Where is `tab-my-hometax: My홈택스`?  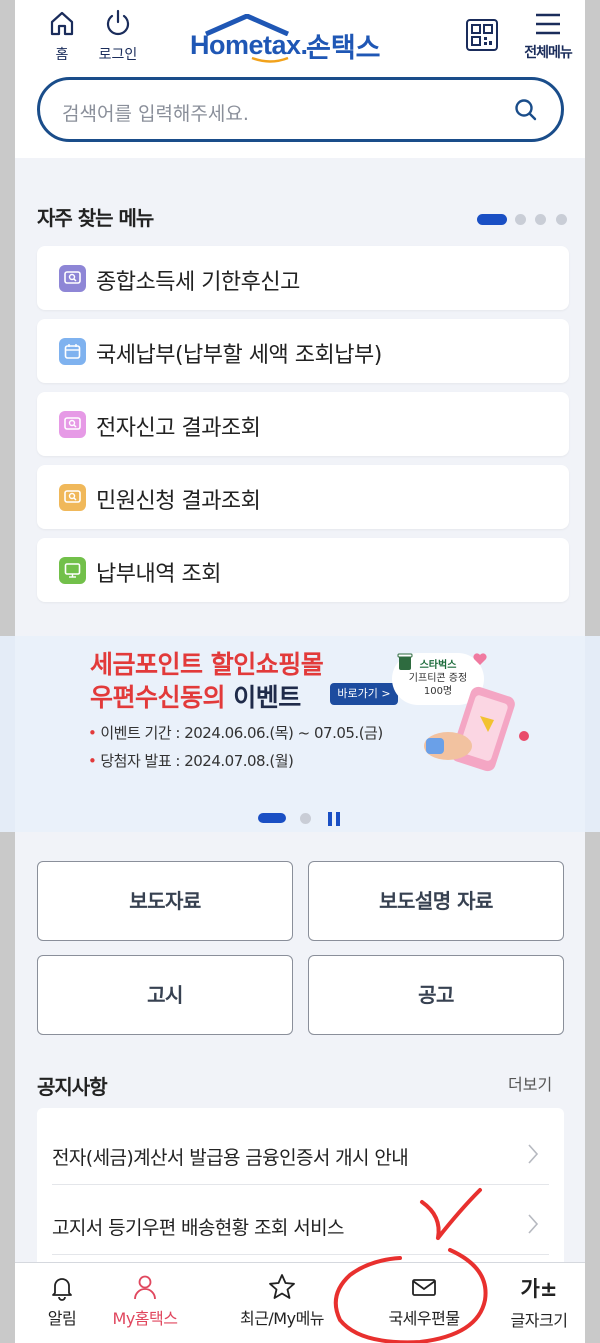 tab-my-hometax: My홈택스 is located at coordinates (145, 1303).